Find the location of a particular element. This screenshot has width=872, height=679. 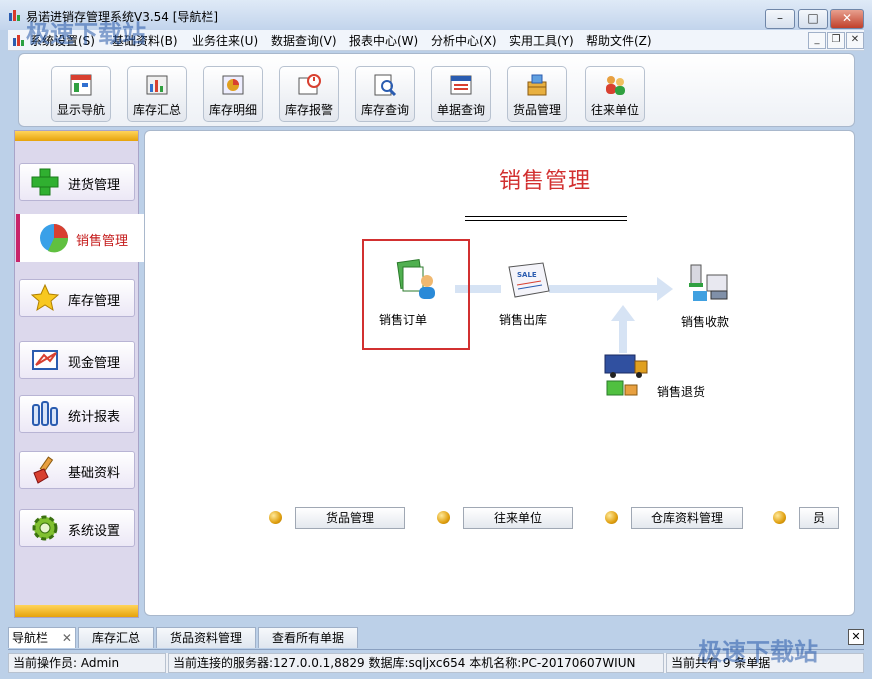

goods-management-link: 货品管理 is located at coordinates (350, 518).